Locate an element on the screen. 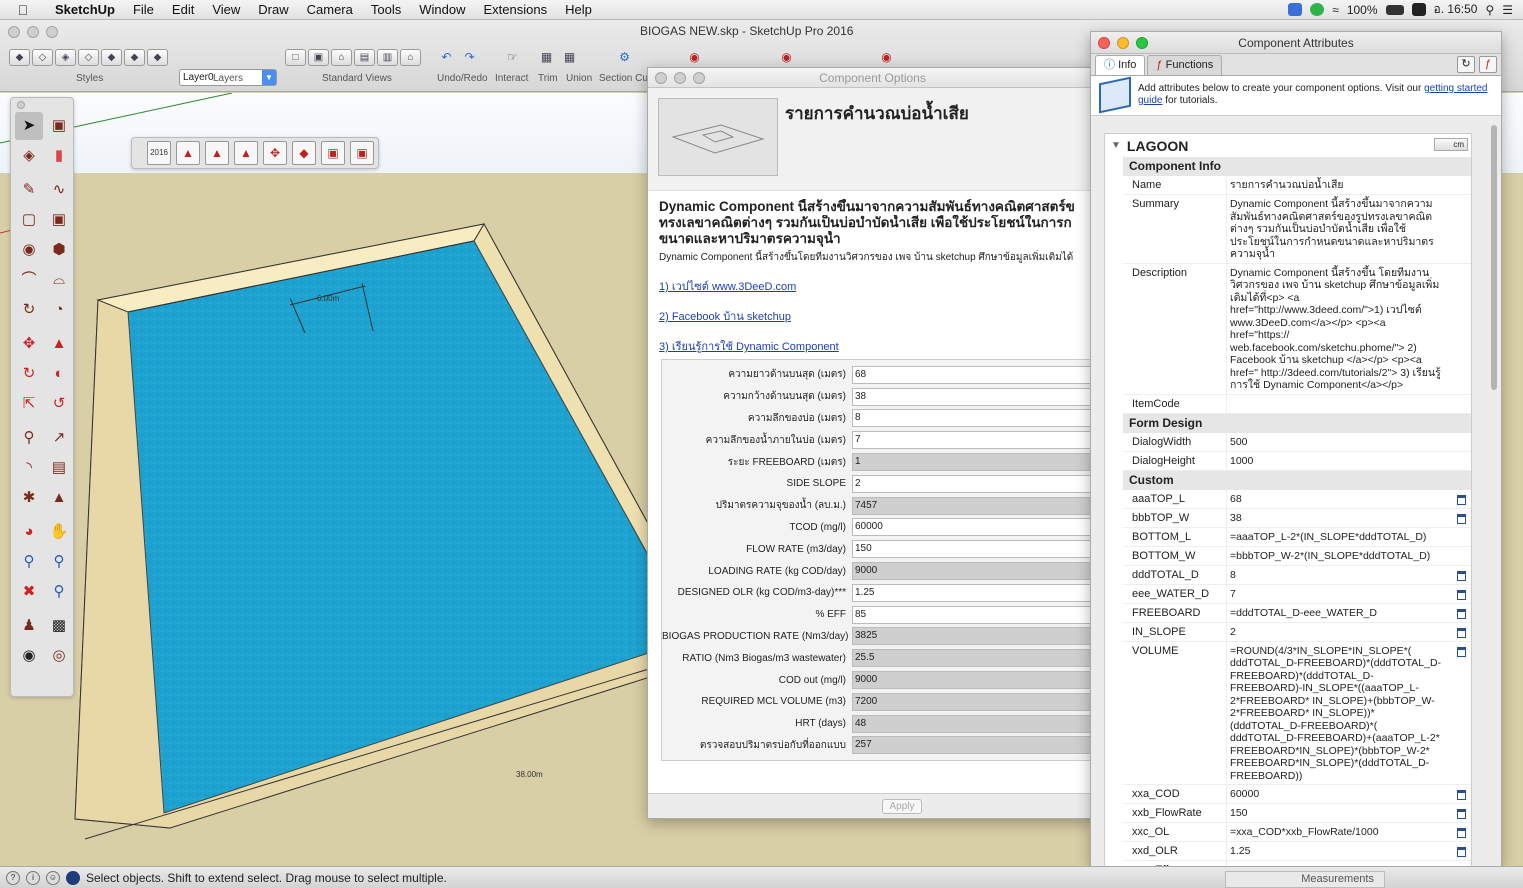 This screenshot has width=1523, height=888. union-icon: ▦ is located at coordinates (569, 57).